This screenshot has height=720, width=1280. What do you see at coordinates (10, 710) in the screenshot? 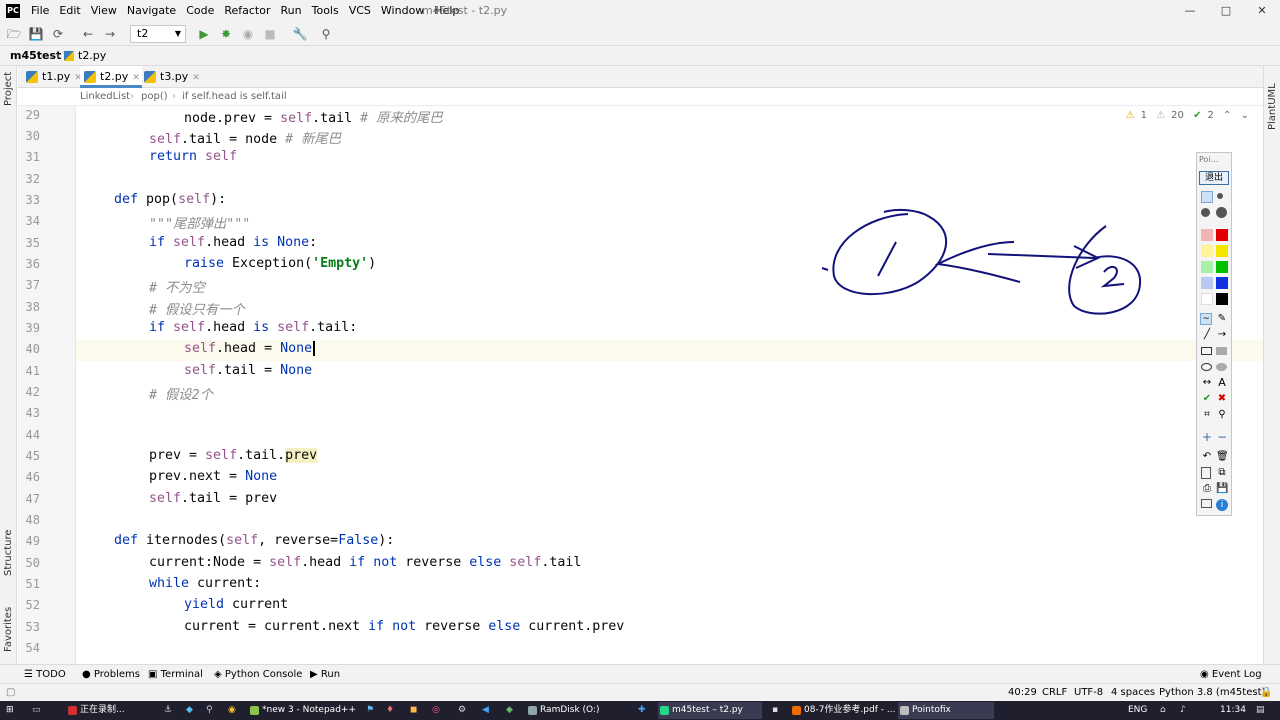
I see `windows-start-icon: ⊞` at bounding box center [10, 710].